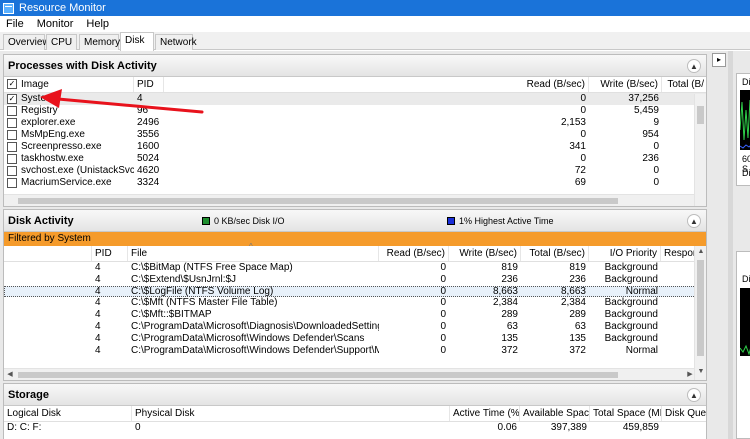 The width and height of the screenshot is (750, 439). I want to click on collapse-processes-button: ▲, so click(694, 66).